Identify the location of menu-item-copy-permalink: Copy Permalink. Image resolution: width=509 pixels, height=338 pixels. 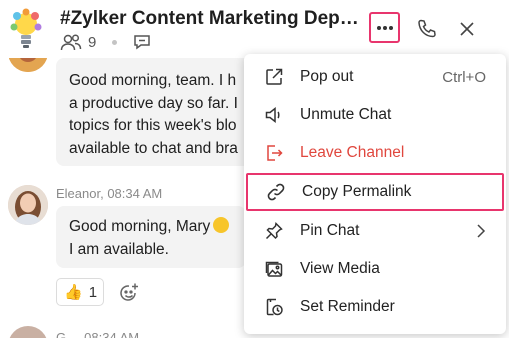
(375, 192).